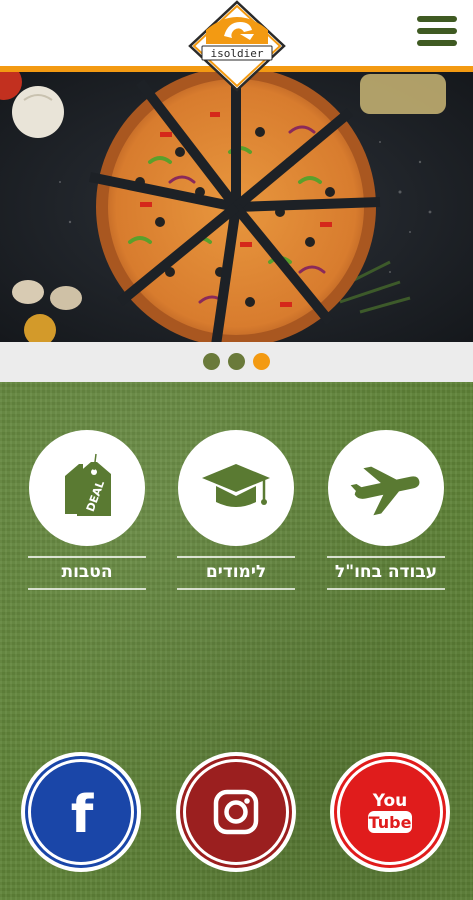 Image resolution: width=473 pixels, height=900 pixels. Describe the element at coordinates (390, 822) in the screenshot. I see `youtube-text-bottom: Tube` at that location.